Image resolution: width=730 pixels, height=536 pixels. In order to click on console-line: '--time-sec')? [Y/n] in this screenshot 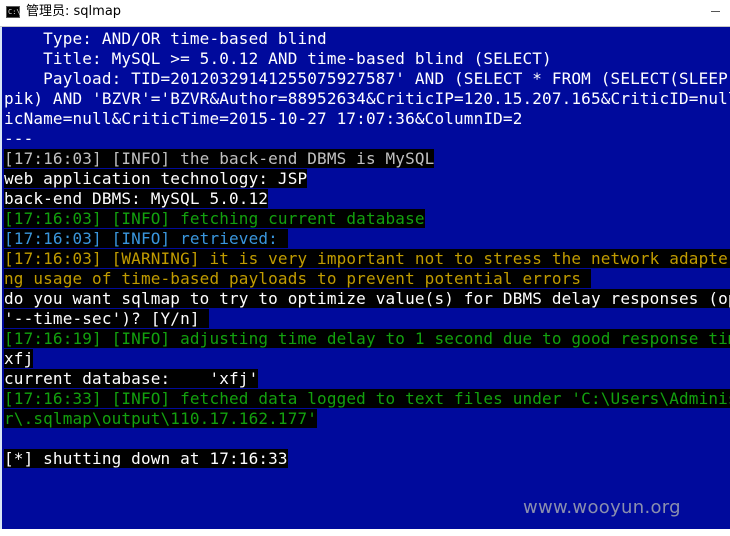, I will do `click(107, 319)`.